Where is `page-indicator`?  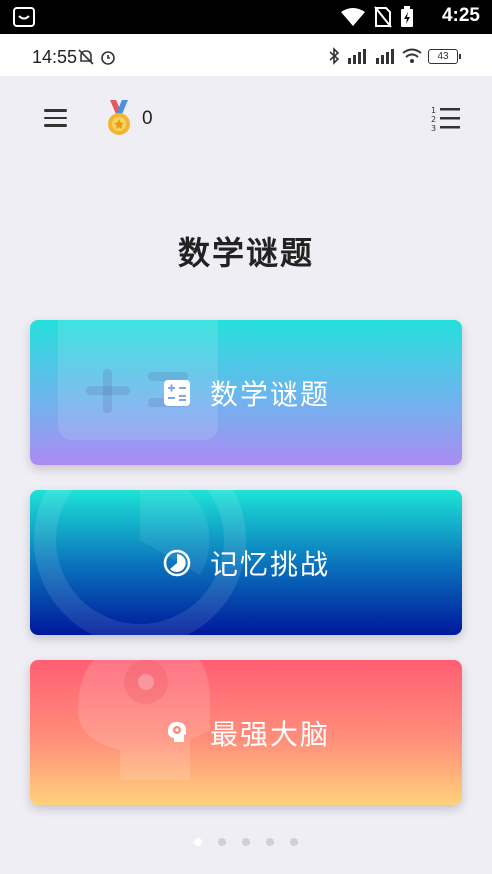 page-indicator is located at coordinates (246, 842).